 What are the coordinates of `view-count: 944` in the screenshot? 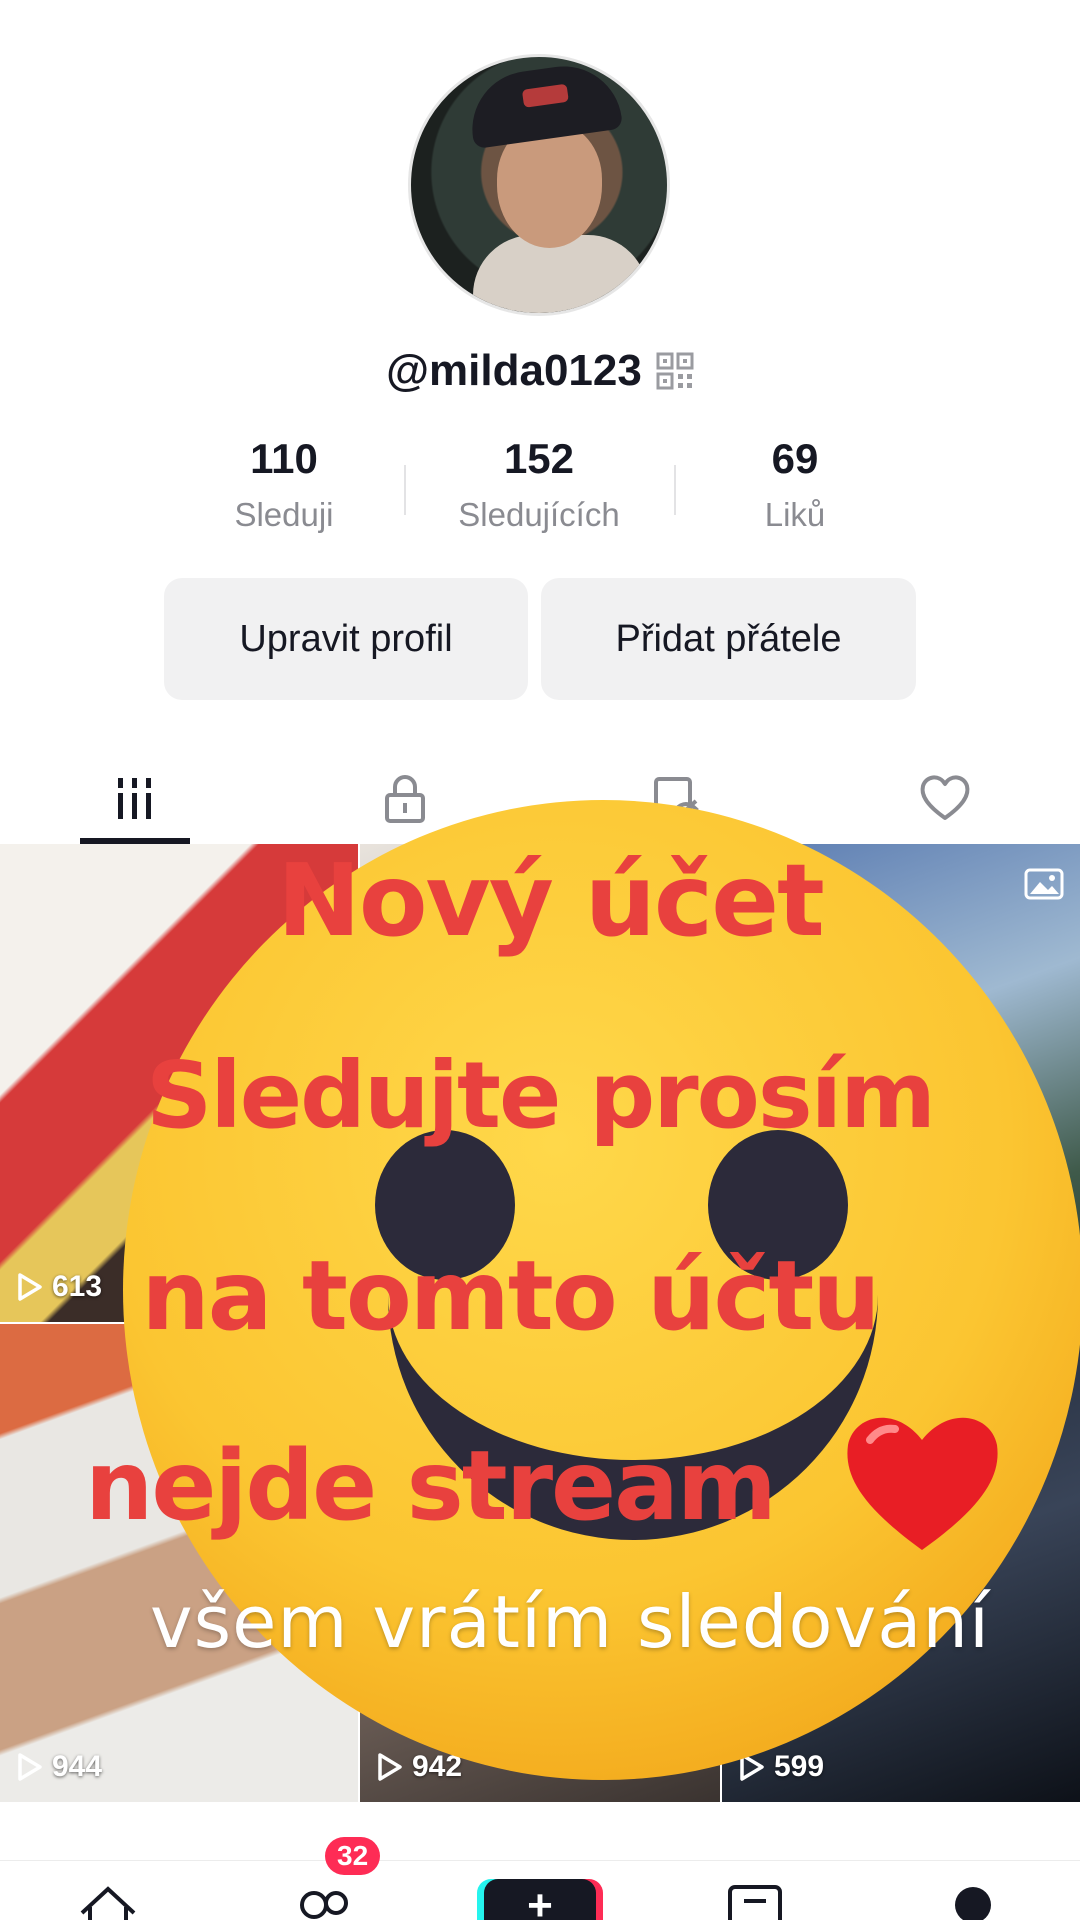 It's located at (59, 1767).